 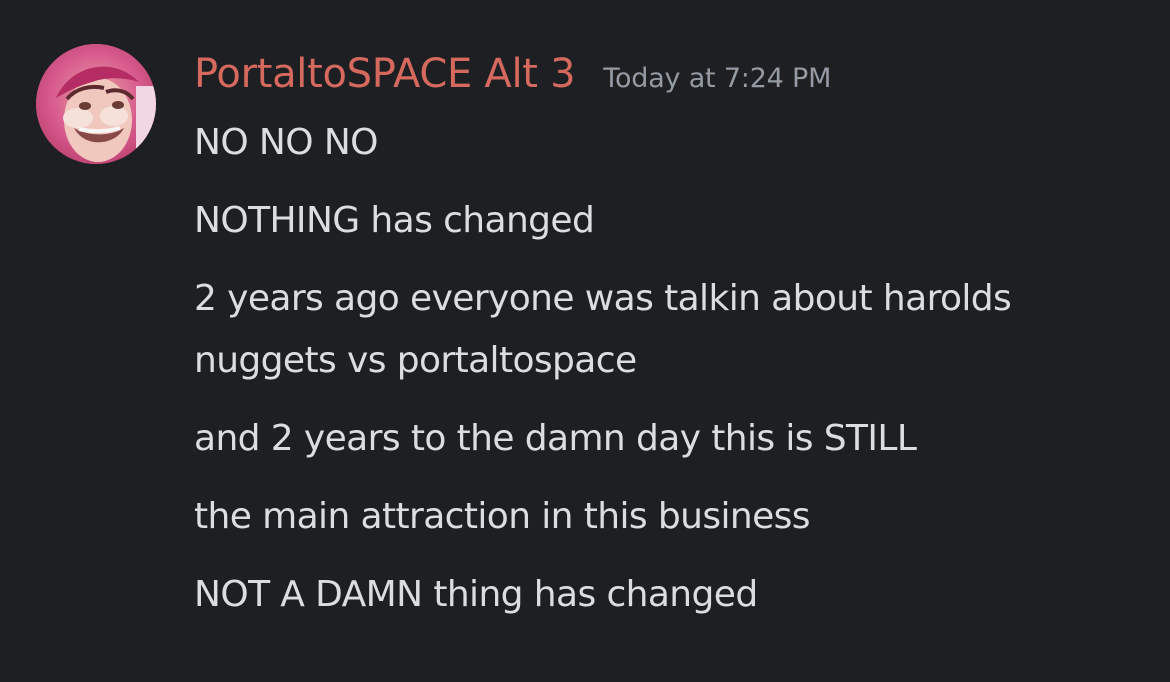 I want to click on message-line-6: the main attraction in this business, so click(x=502, y=516).